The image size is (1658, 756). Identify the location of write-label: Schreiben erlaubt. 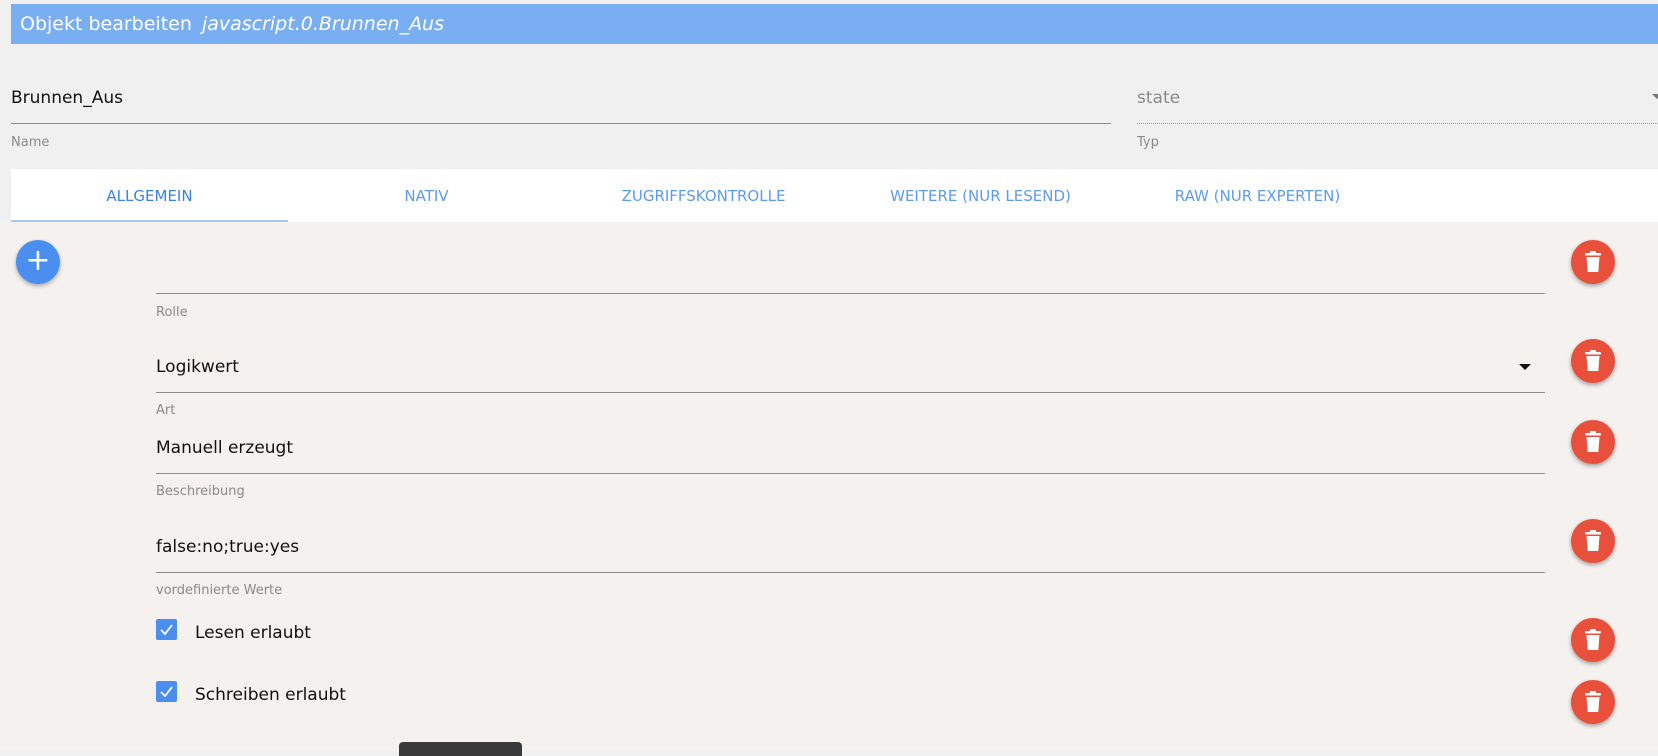
(270, 695).